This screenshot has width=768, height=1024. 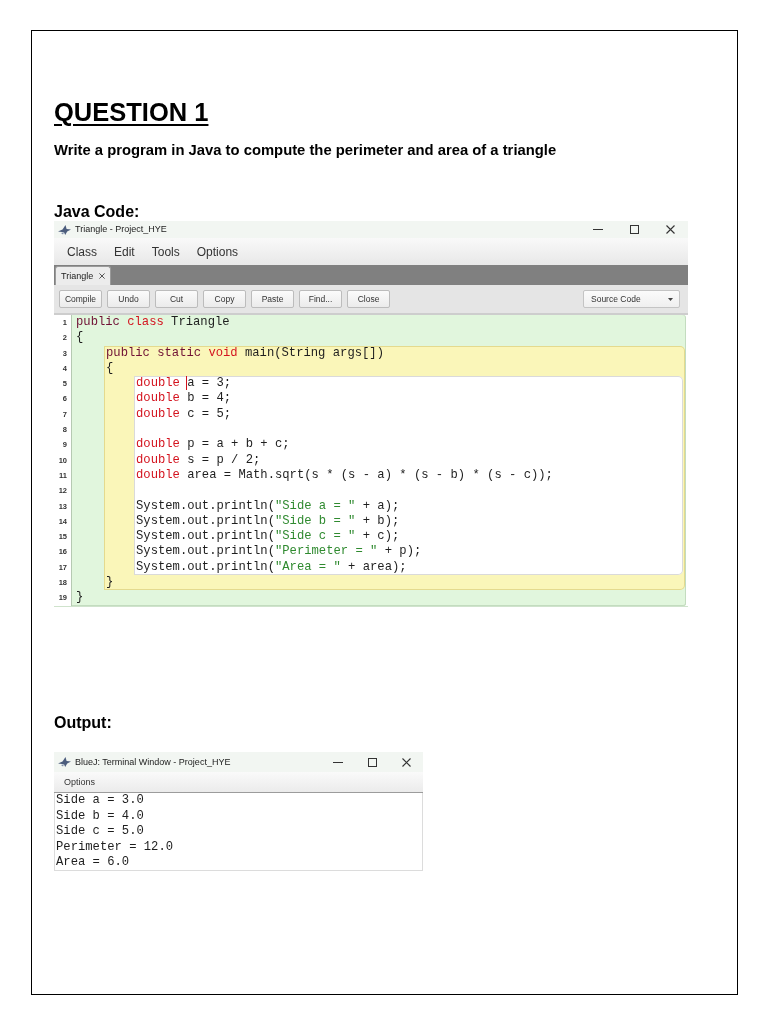 I want to click on code-line: System.out.println("Area = " + area);, so click(x=271, y=566).